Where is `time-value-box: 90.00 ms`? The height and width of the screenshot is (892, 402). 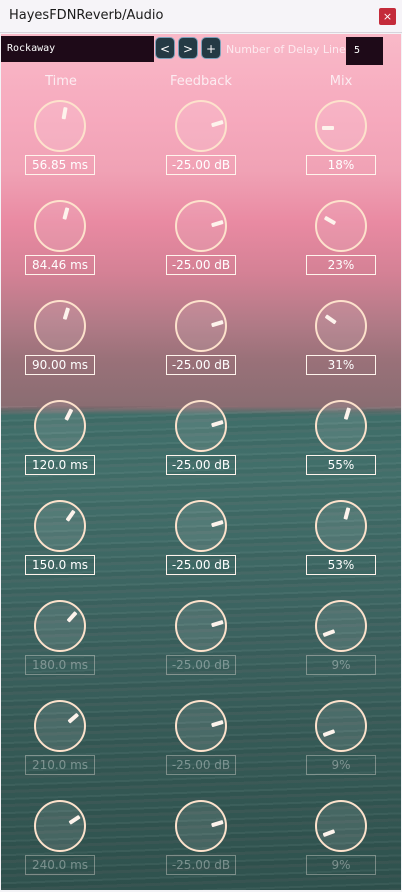
time-value-box: 90.00 ms is located at coordinates (60, 365).